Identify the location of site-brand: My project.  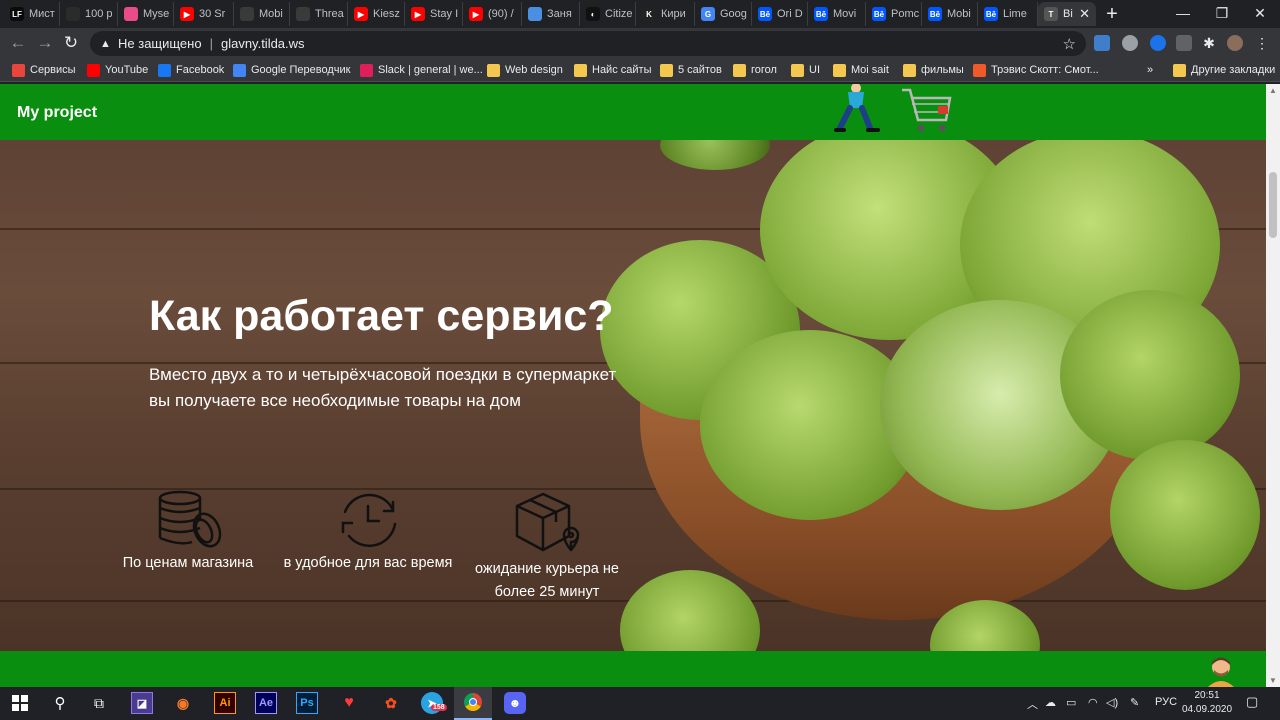
(57, 113).